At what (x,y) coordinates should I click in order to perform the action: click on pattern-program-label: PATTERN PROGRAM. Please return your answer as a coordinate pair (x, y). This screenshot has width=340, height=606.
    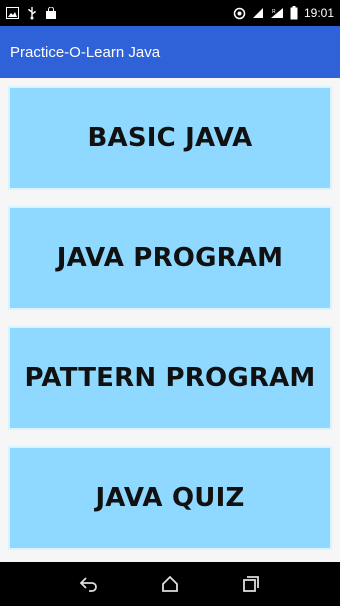
    Looking at the image, I should click on (170, 378).